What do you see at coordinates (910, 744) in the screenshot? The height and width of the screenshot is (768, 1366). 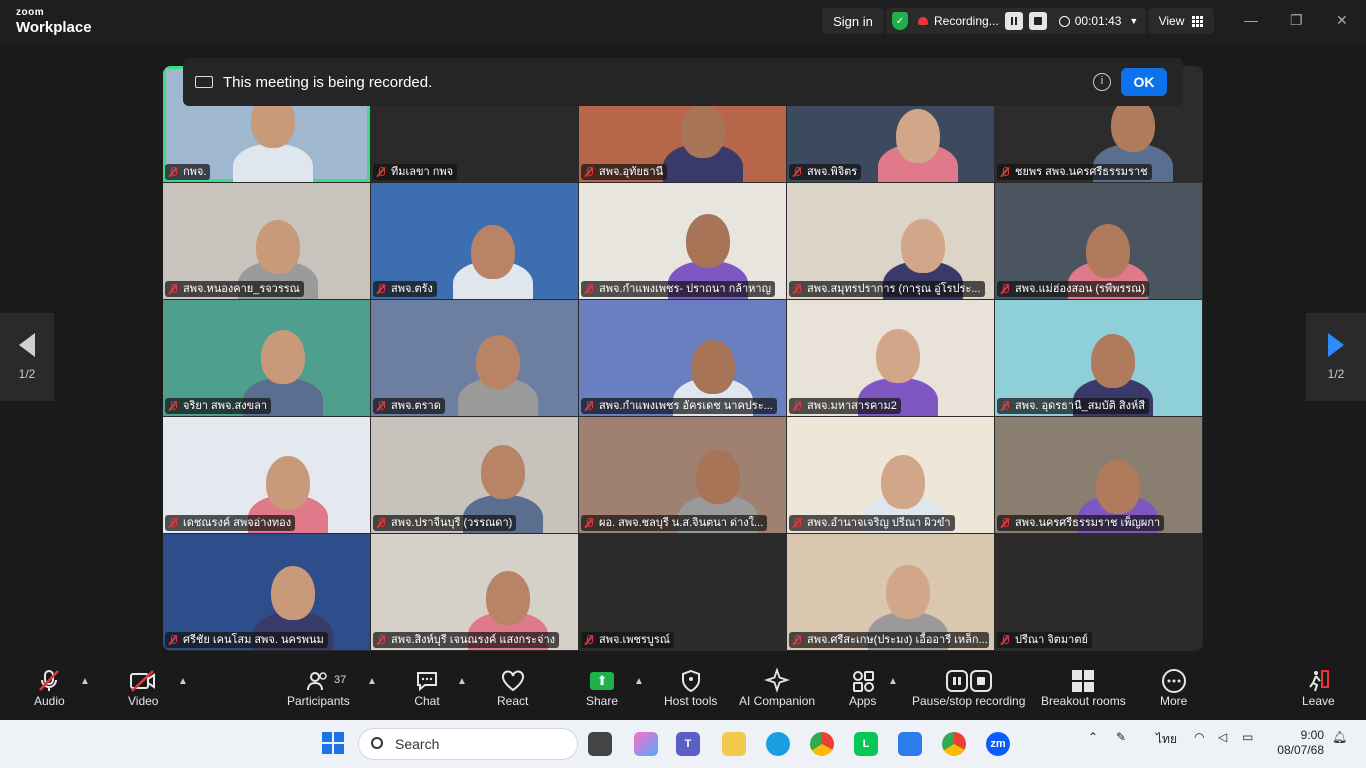 I see `notepad-icon` at bounding box center [910, 744].